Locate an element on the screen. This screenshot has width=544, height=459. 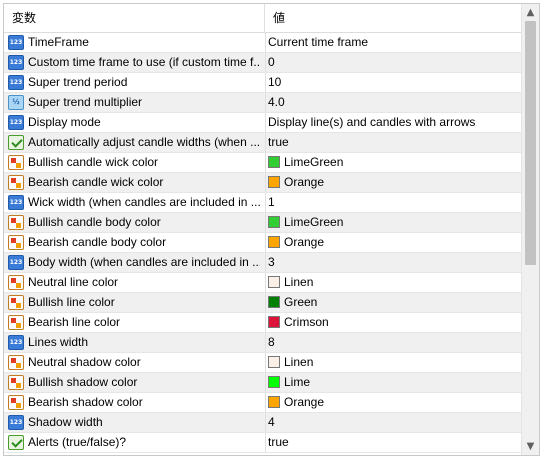
parameter-value: 4.0 is located at coordinates (393, 102).